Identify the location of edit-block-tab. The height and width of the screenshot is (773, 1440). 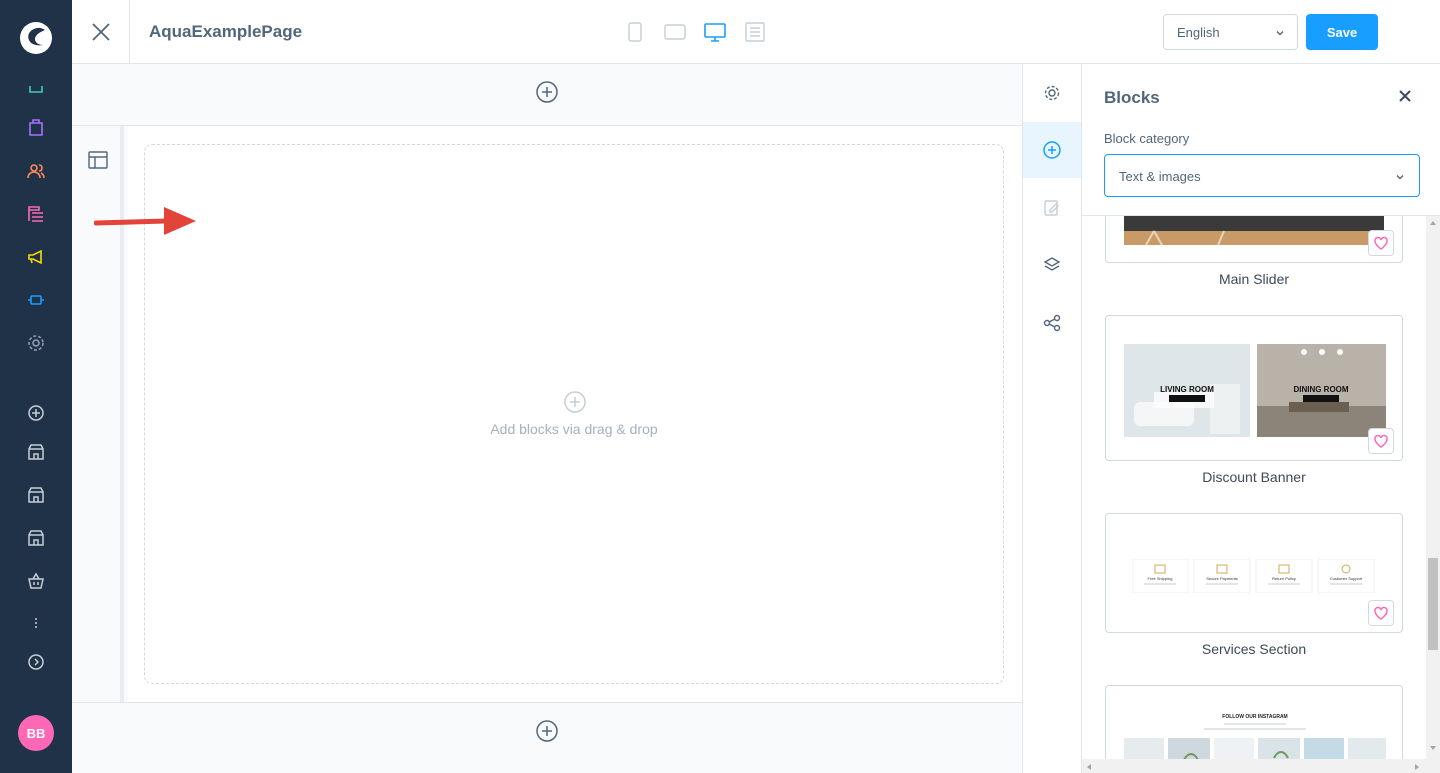
(1052, 208).